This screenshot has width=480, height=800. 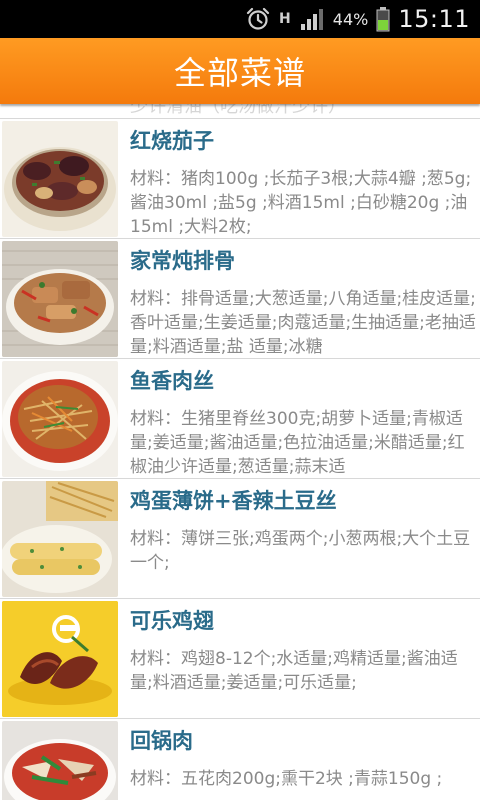 I want to click on recipe-name: 红烧茄子, so click(x=172, y=141).